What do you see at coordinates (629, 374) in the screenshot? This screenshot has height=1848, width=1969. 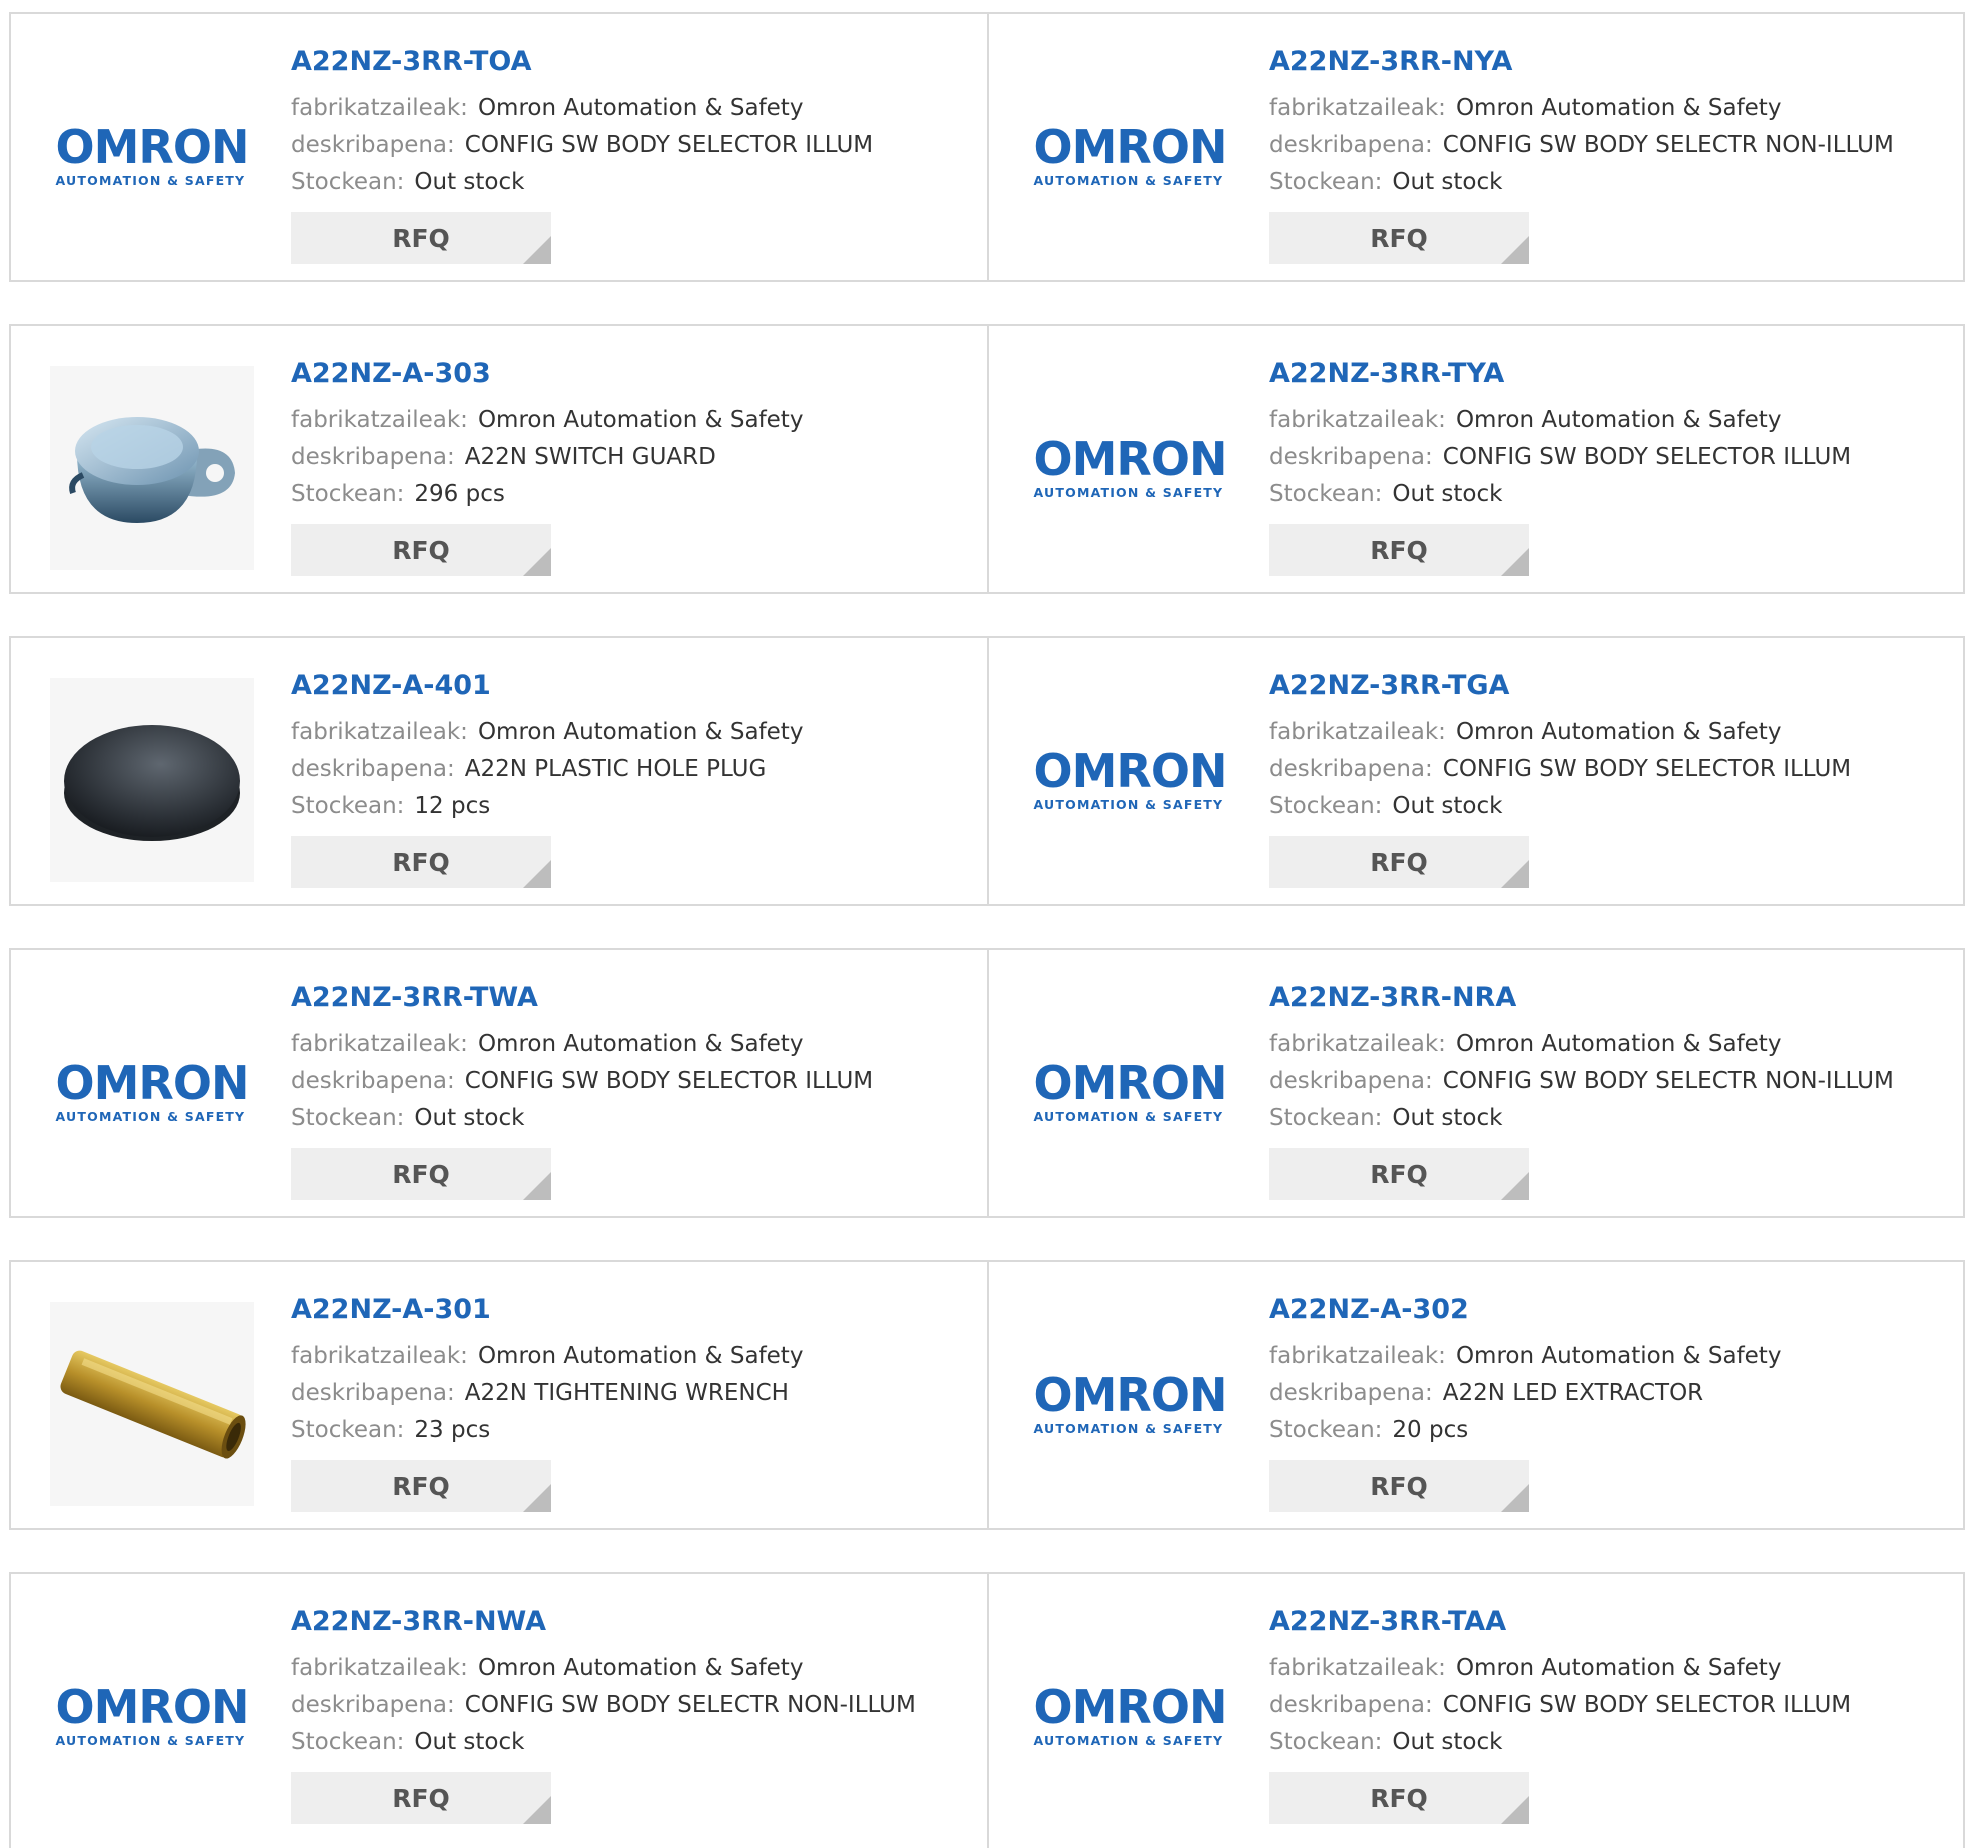 I see `part-number-link: A22NZ-A-303` at bounding box center [629, 374].